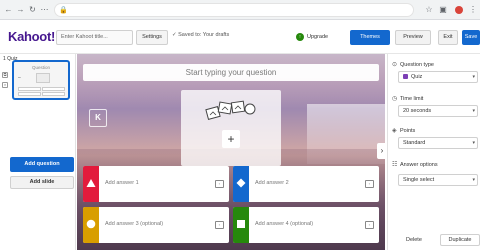  What do you see at coordinates (284, 224) in the screenshot?
I see `answer-input: Add answer 4 (optional)` at bounding box center [284, 224].